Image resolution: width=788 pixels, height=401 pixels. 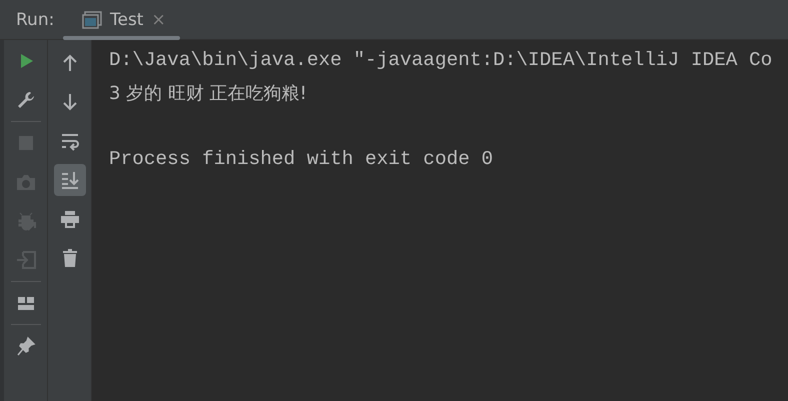 What do you see at coordinates (25, 346) in the screenshot?
I see `pin-icon` at bounding box center [25, 346].